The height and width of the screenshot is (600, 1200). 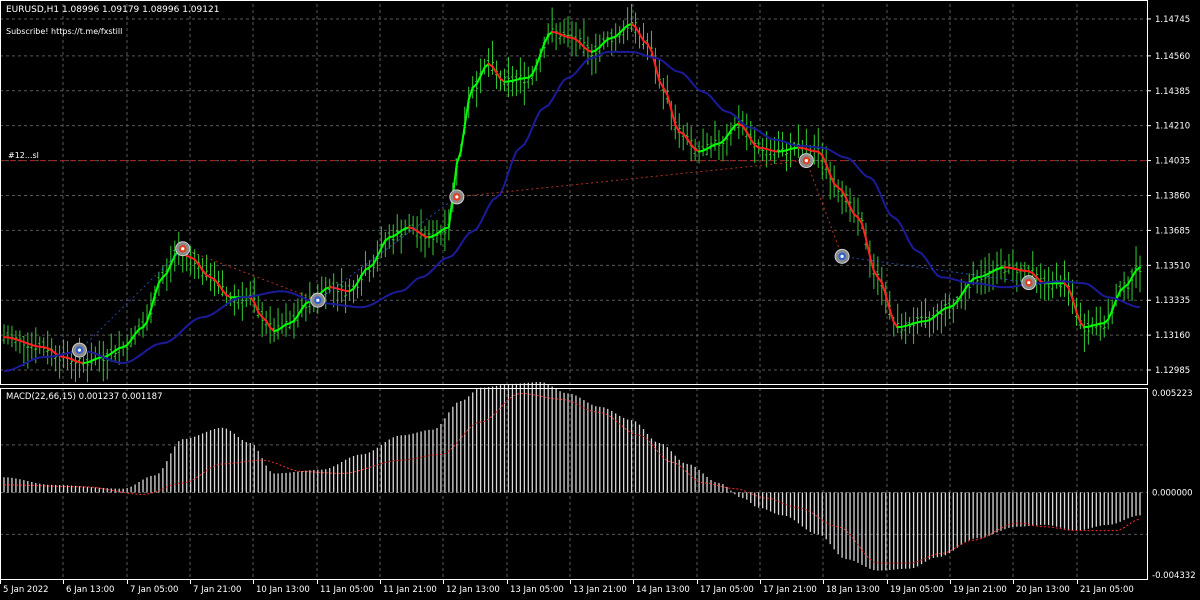 What do you see at coordinates (473, 590) in the screenshot?
I see `time-tick-label: 12 Jan 13:00` at bounding box center [473, 590].